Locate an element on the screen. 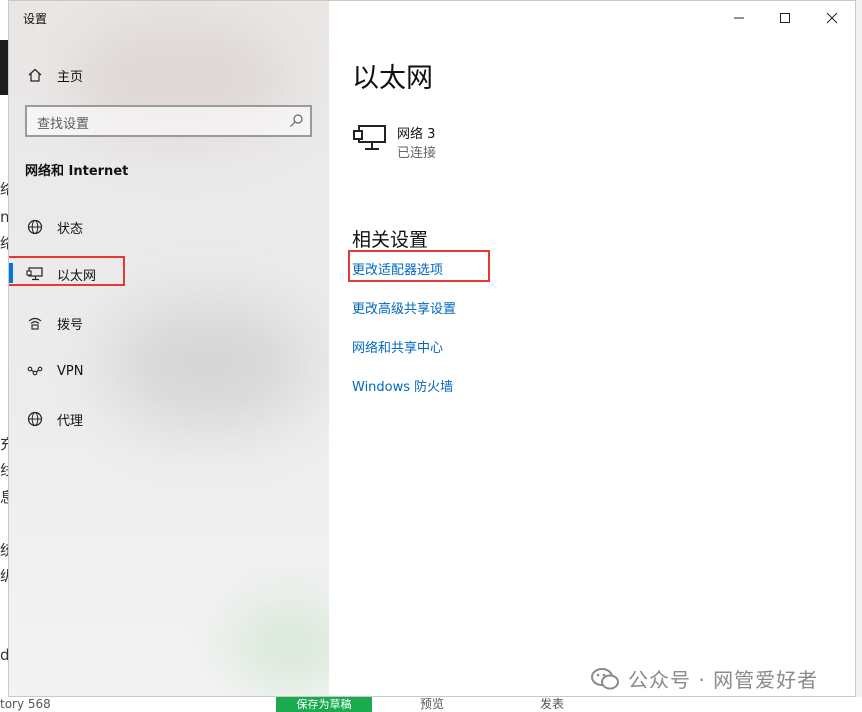 This screenshot has height=712, width=862. nav-item-status: 状态 is located at coordinates (169, 227).